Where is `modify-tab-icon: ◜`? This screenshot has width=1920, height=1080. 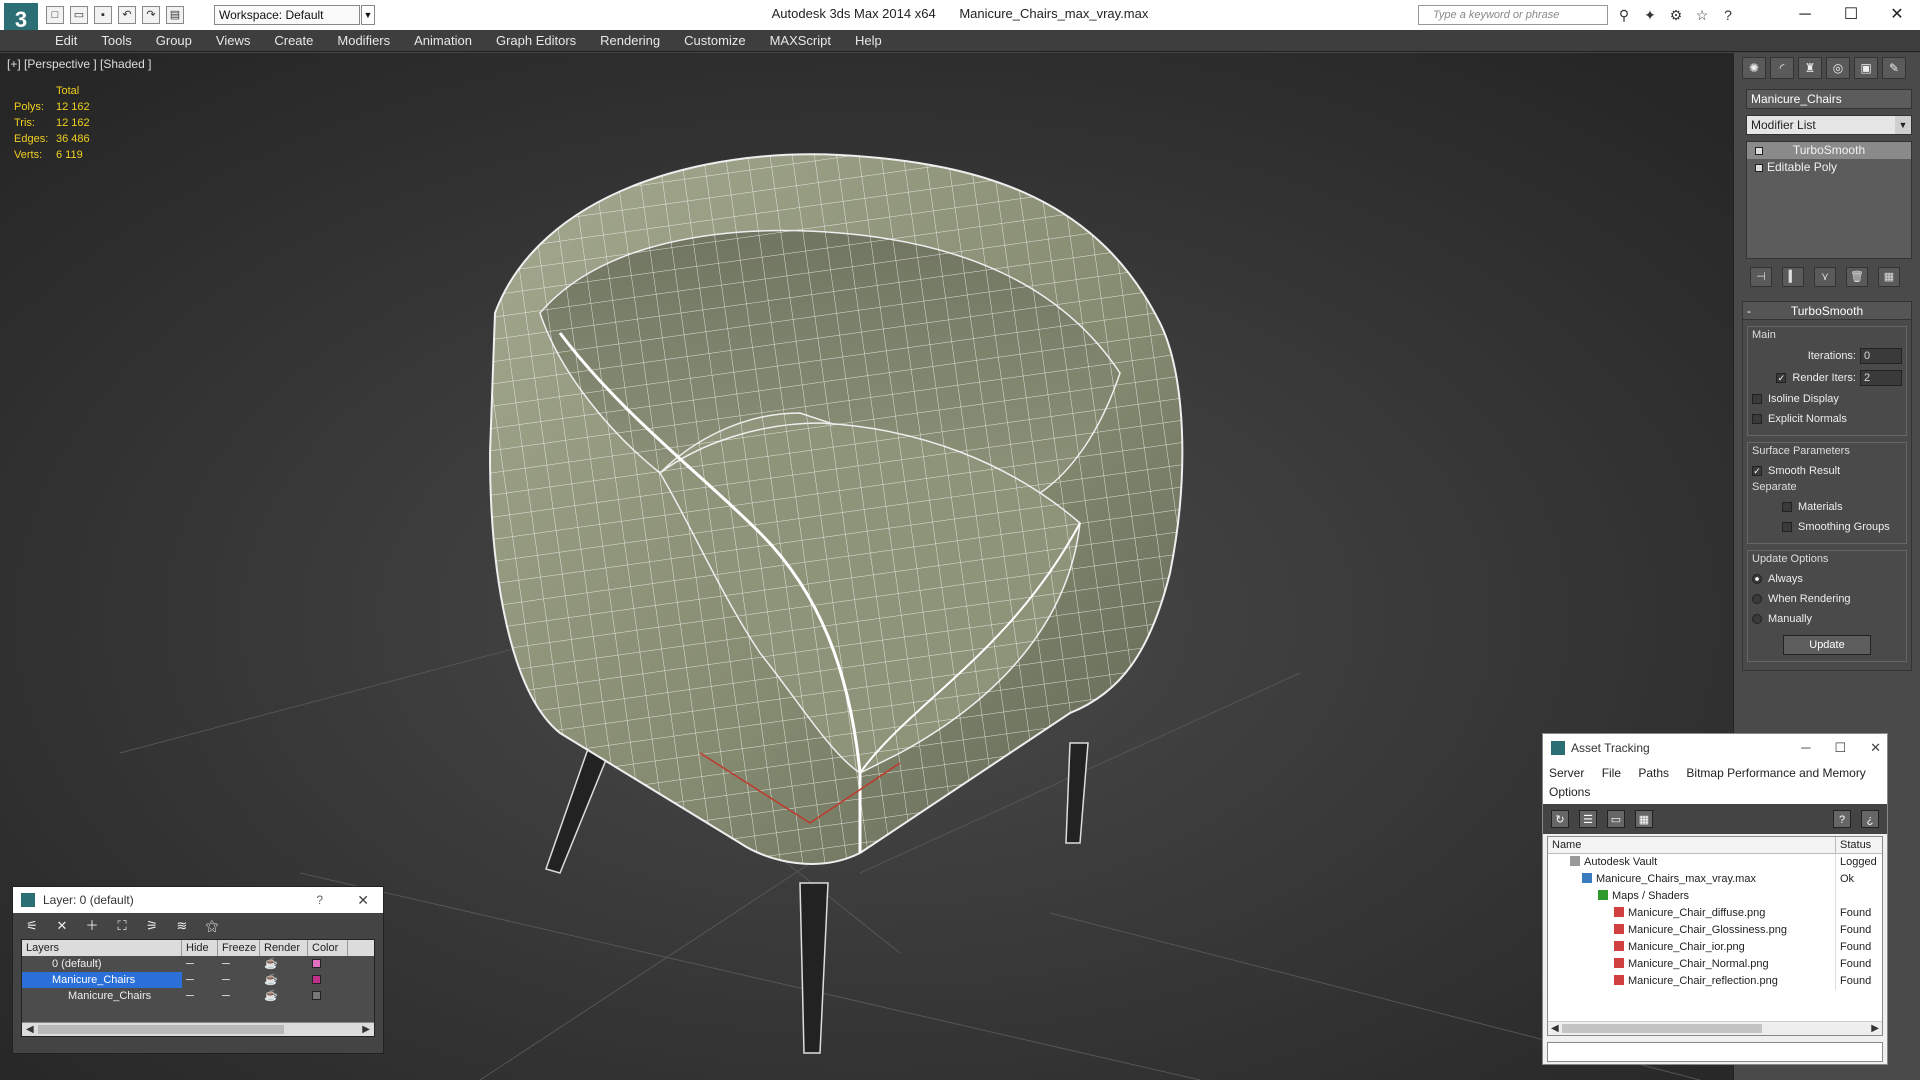
modify-tab-icon: ◜ is located at coordinates (1782, 68).